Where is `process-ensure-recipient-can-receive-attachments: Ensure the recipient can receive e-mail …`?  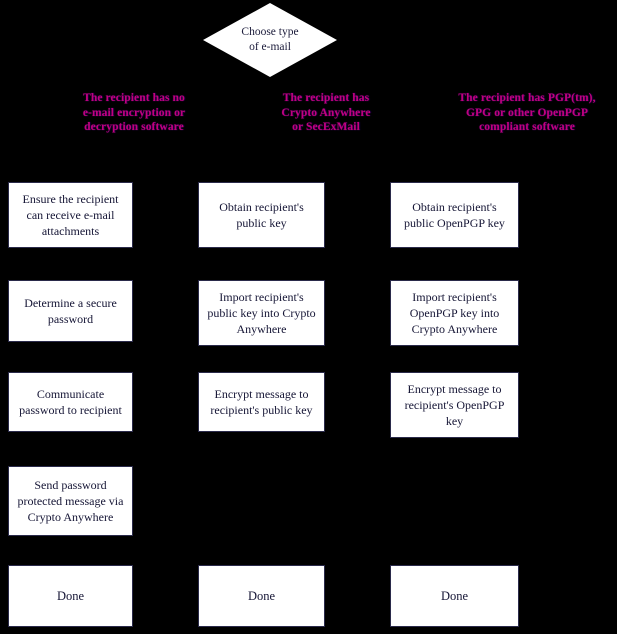
process-ensure-recipient-can-receive-attachments: Ensure the recipient can receive e-mail … is located at coordinates (70, 215).